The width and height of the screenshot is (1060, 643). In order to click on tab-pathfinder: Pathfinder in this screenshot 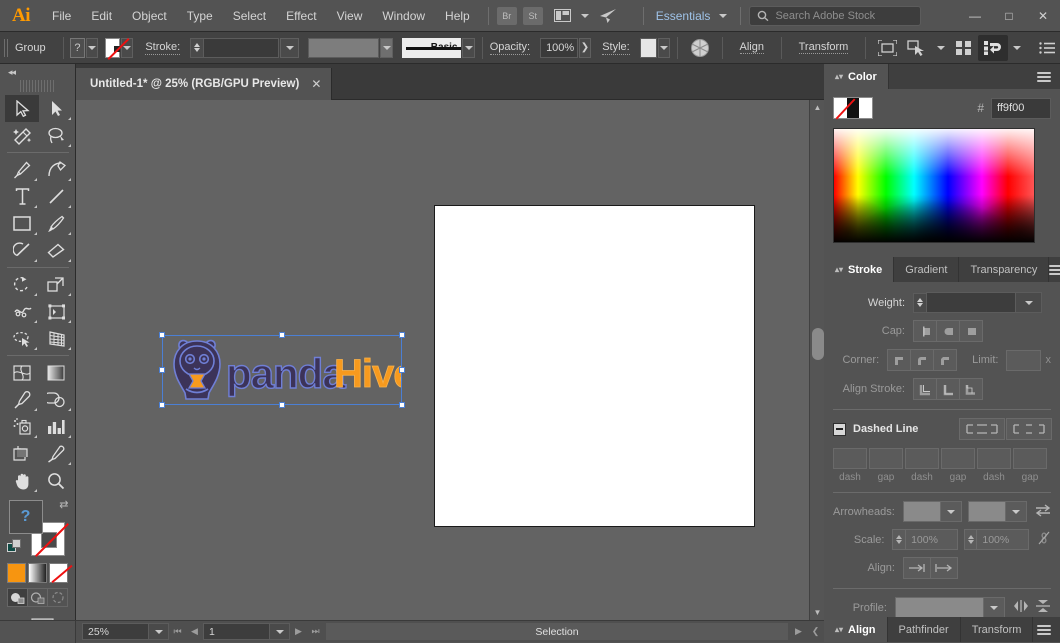, I will do `click(924, 629)`.